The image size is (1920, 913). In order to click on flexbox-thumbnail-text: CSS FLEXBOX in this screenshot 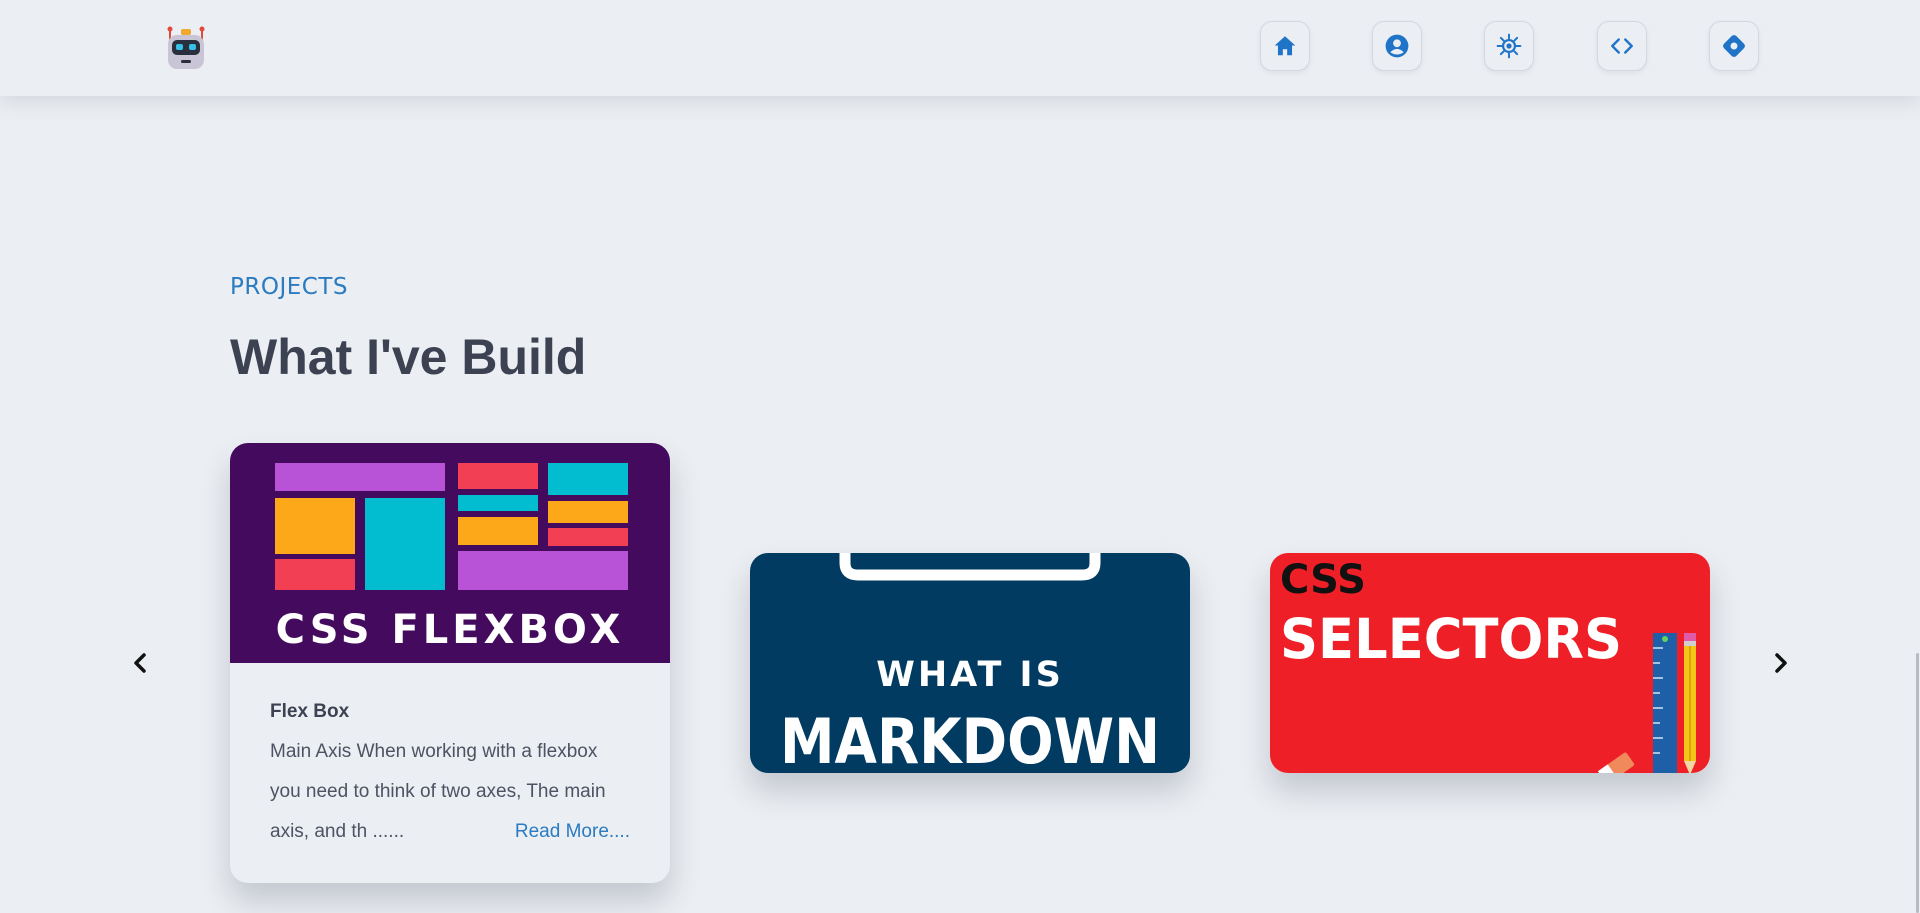, I will do `click(450, 630)`.